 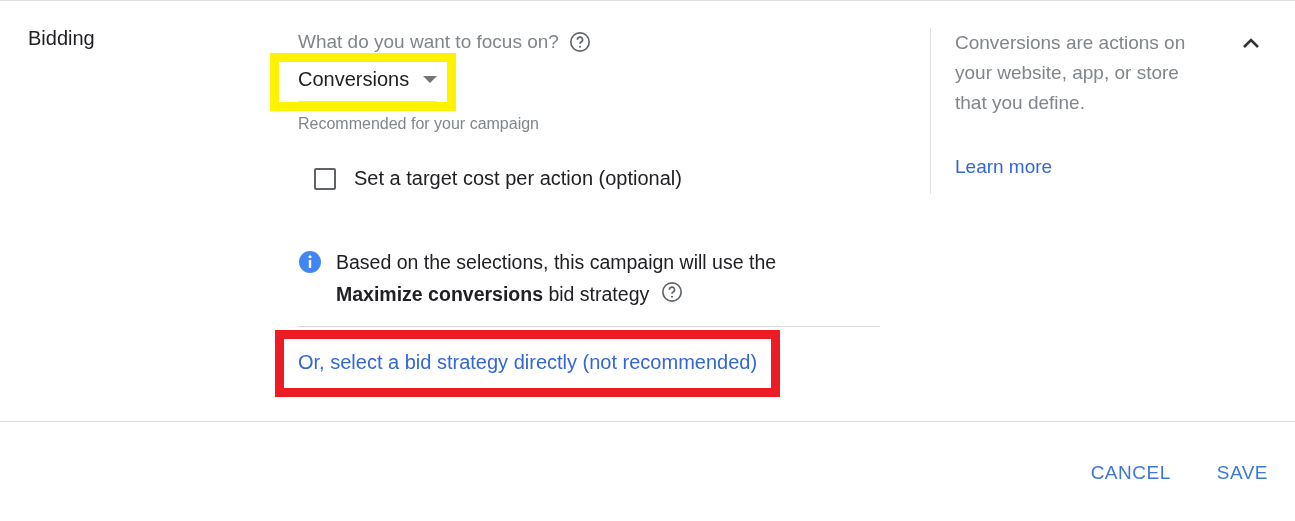 I want to click on cancel-button: CANCEL, so click(x=1130, y=473).